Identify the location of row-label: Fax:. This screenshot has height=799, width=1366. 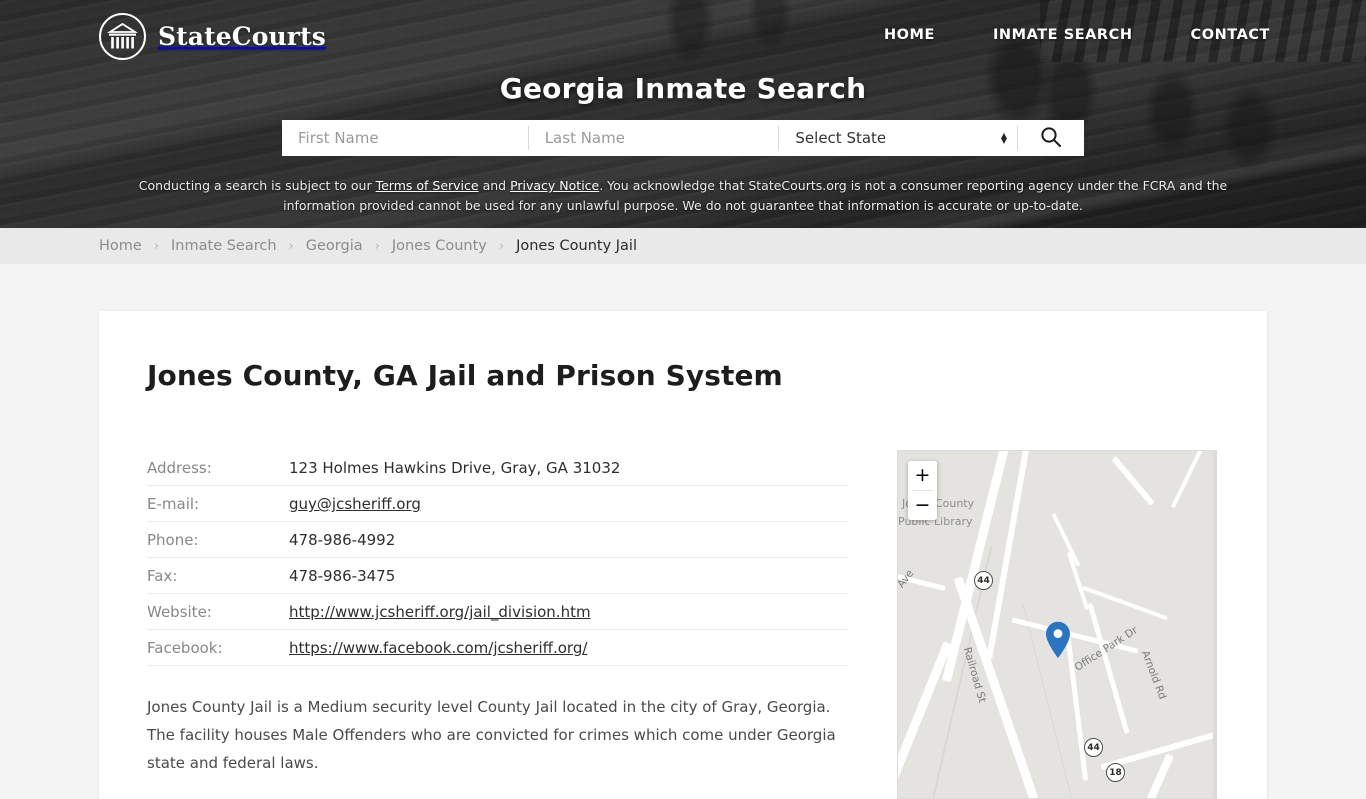
(218, 575).